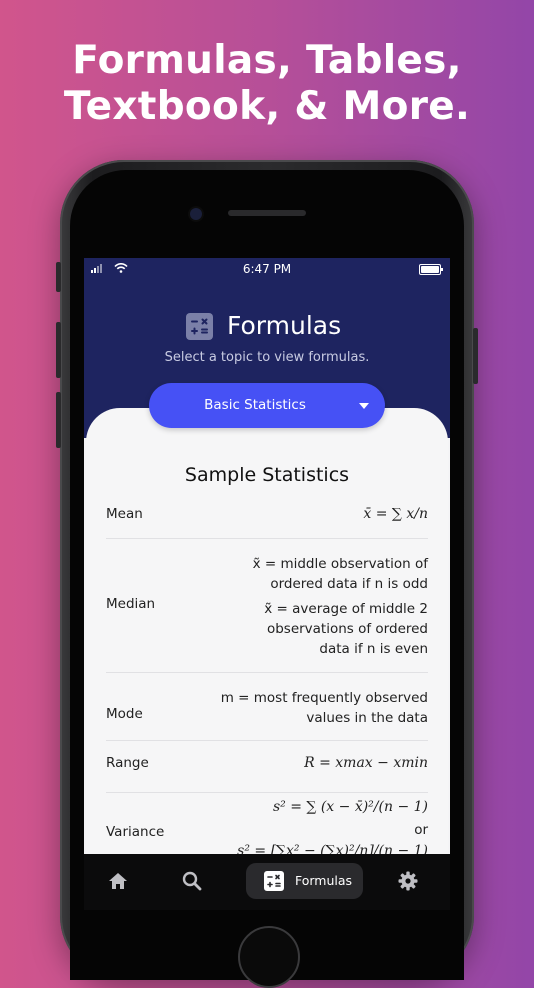  I want to click on formula-line: or, so click(421, 830).